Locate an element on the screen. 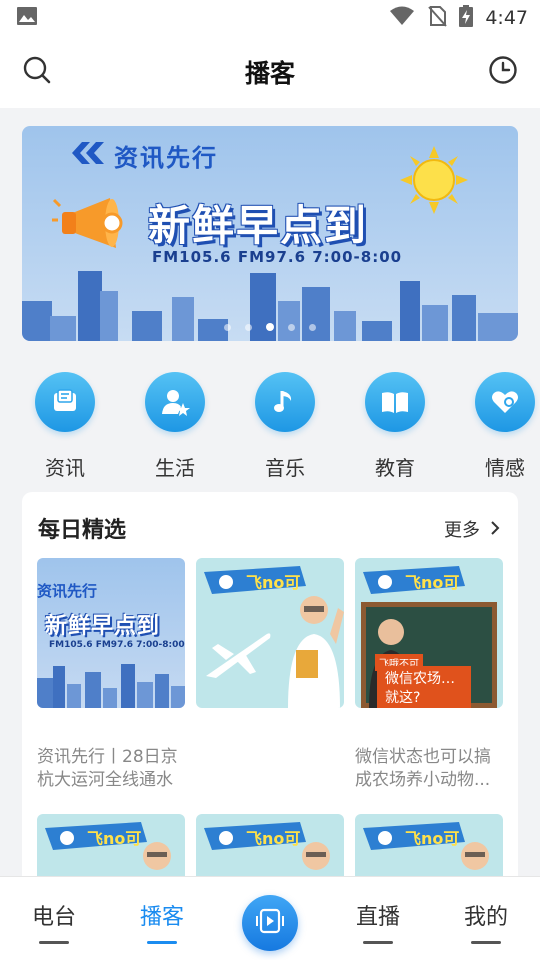  tab-live: 直播 is located at coordinates (378, 921).